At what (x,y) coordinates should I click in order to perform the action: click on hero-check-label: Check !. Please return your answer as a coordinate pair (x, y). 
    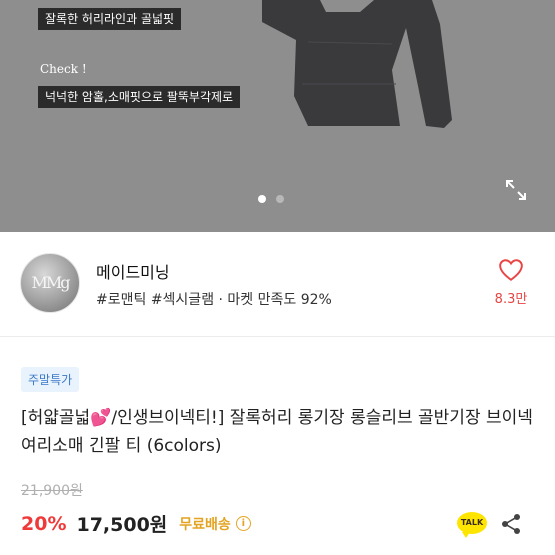
    Looking at the image, I should click on (63, 69).